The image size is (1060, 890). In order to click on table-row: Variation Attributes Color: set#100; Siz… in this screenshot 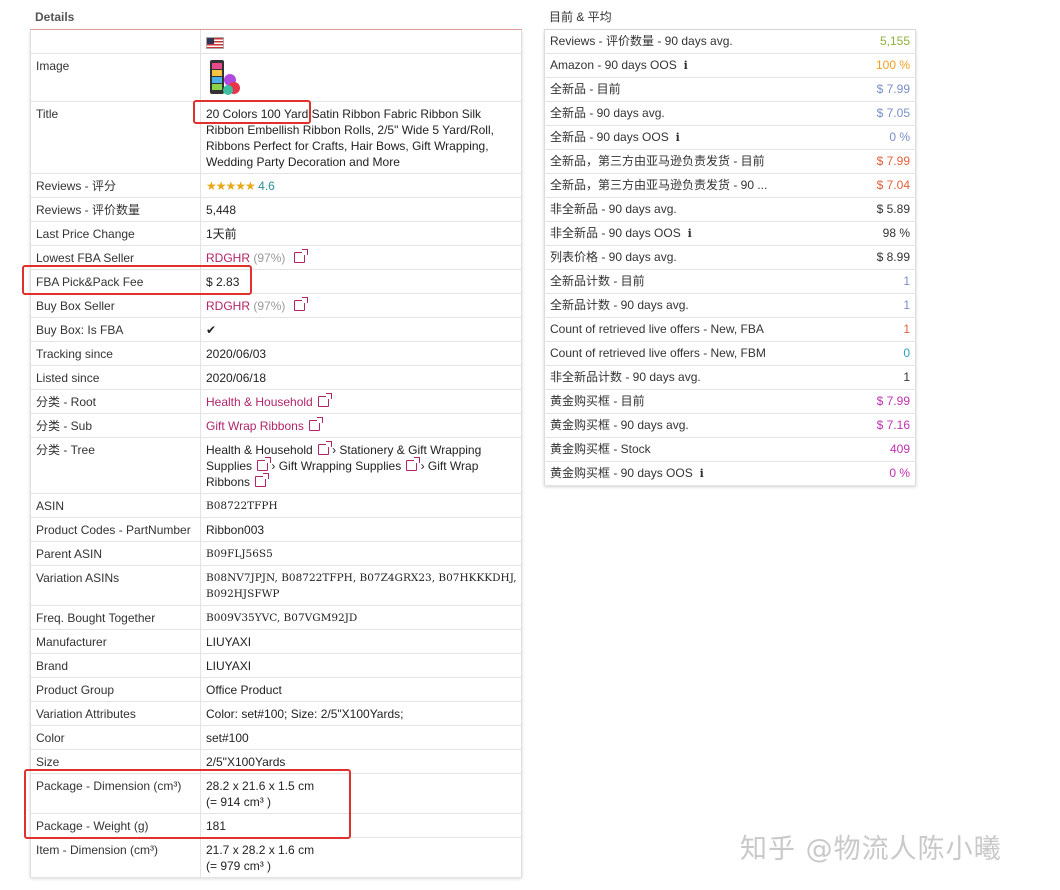, I will do `click(276, 713)`.